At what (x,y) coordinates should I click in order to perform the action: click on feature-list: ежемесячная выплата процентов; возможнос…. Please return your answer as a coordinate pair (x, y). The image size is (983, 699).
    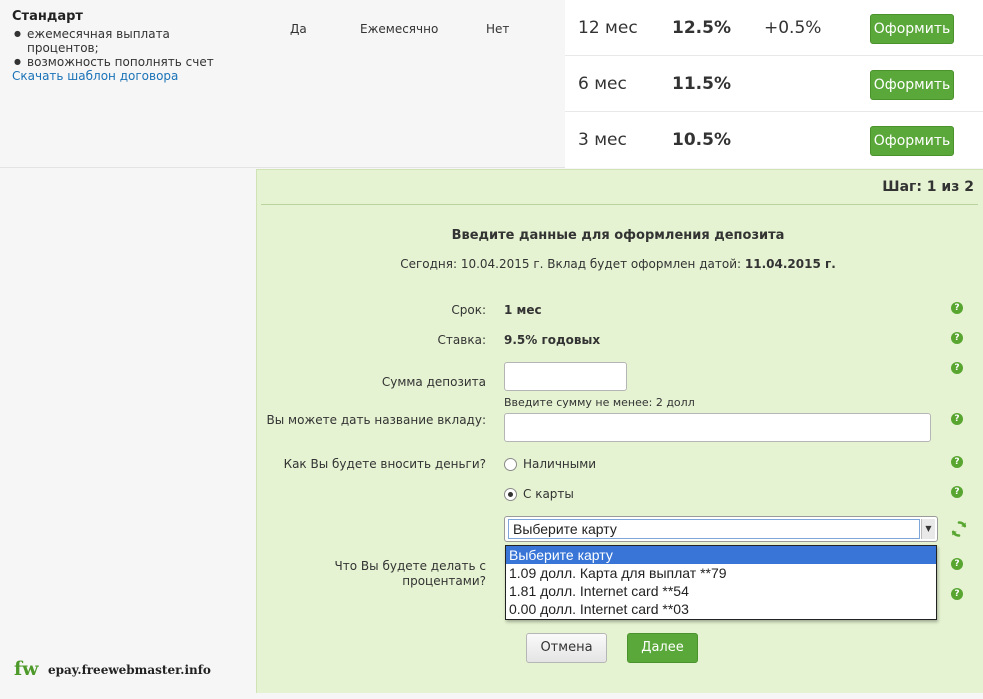
    Looking at the image, I should click on (127, 48).